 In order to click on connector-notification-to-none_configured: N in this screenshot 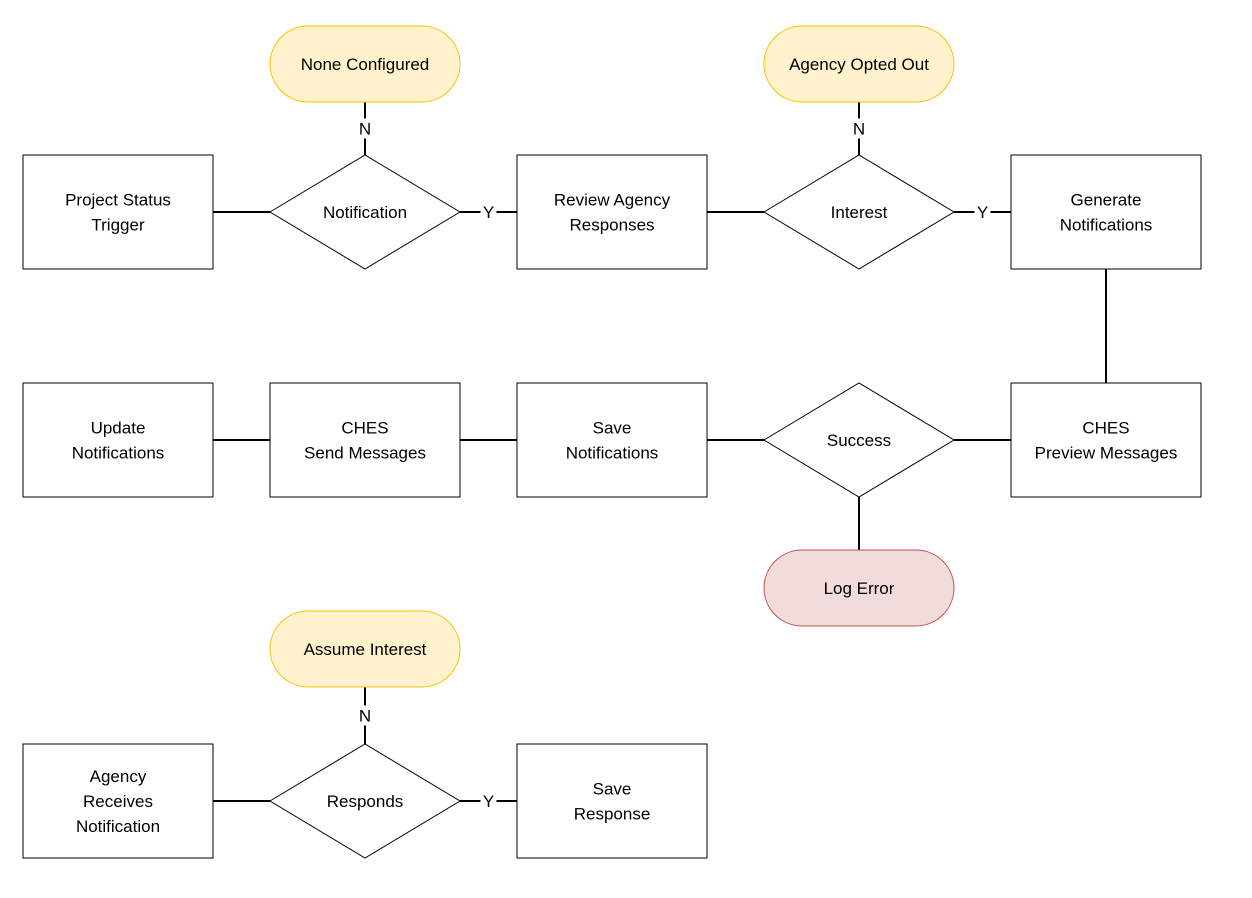, I will do `click(365, 128)`.